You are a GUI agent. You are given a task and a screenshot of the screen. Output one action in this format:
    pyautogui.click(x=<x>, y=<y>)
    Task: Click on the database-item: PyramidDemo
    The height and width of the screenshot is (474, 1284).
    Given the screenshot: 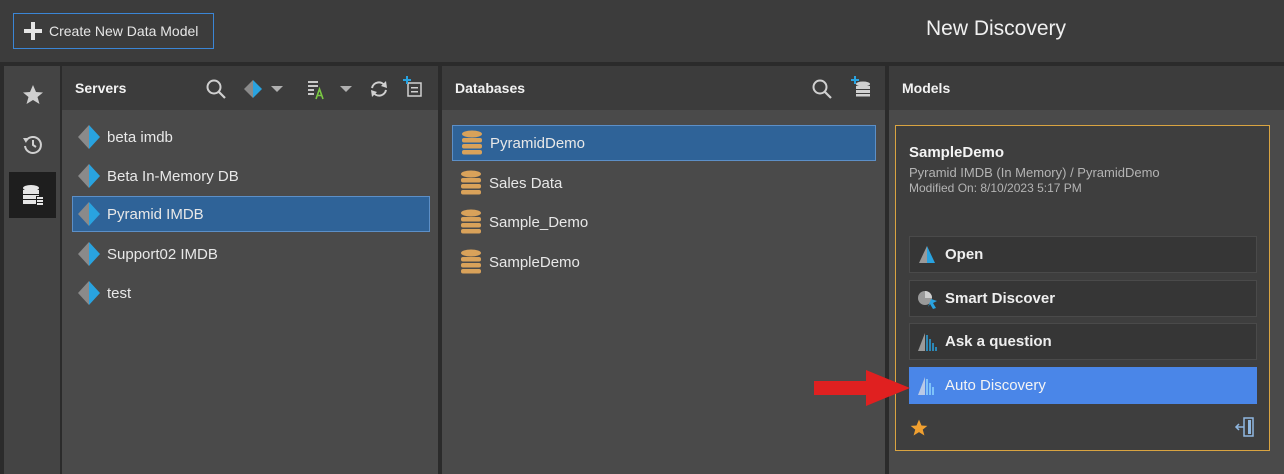 What is the action you would take?
    pyautogui.click(x=664, y=143)
    